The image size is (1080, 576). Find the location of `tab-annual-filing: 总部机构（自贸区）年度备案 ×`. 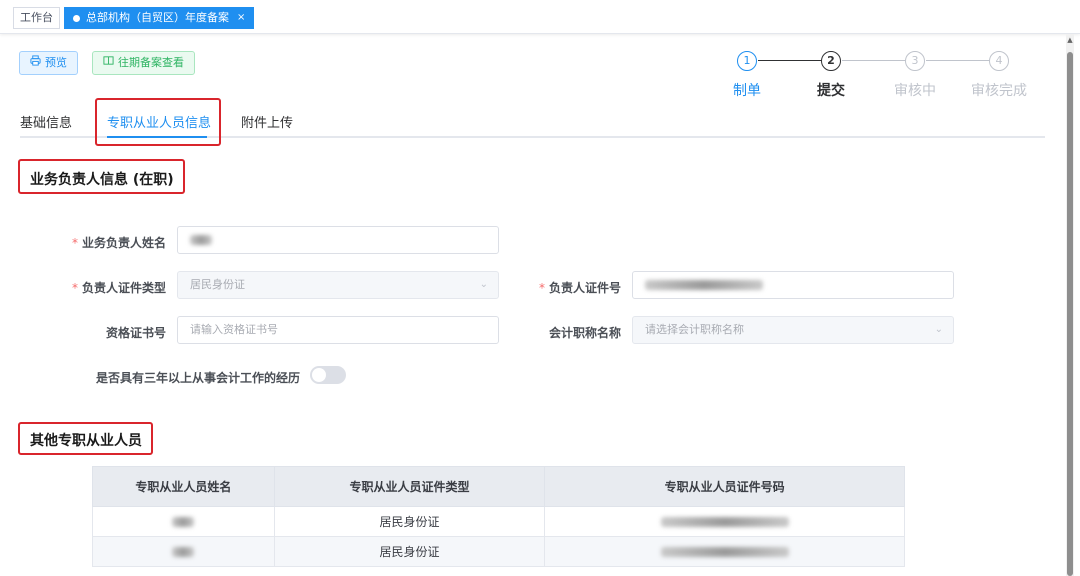

tab-annual-filing: 总部机构（自贸区）年度备案 × is located at coordinates (159, 18).